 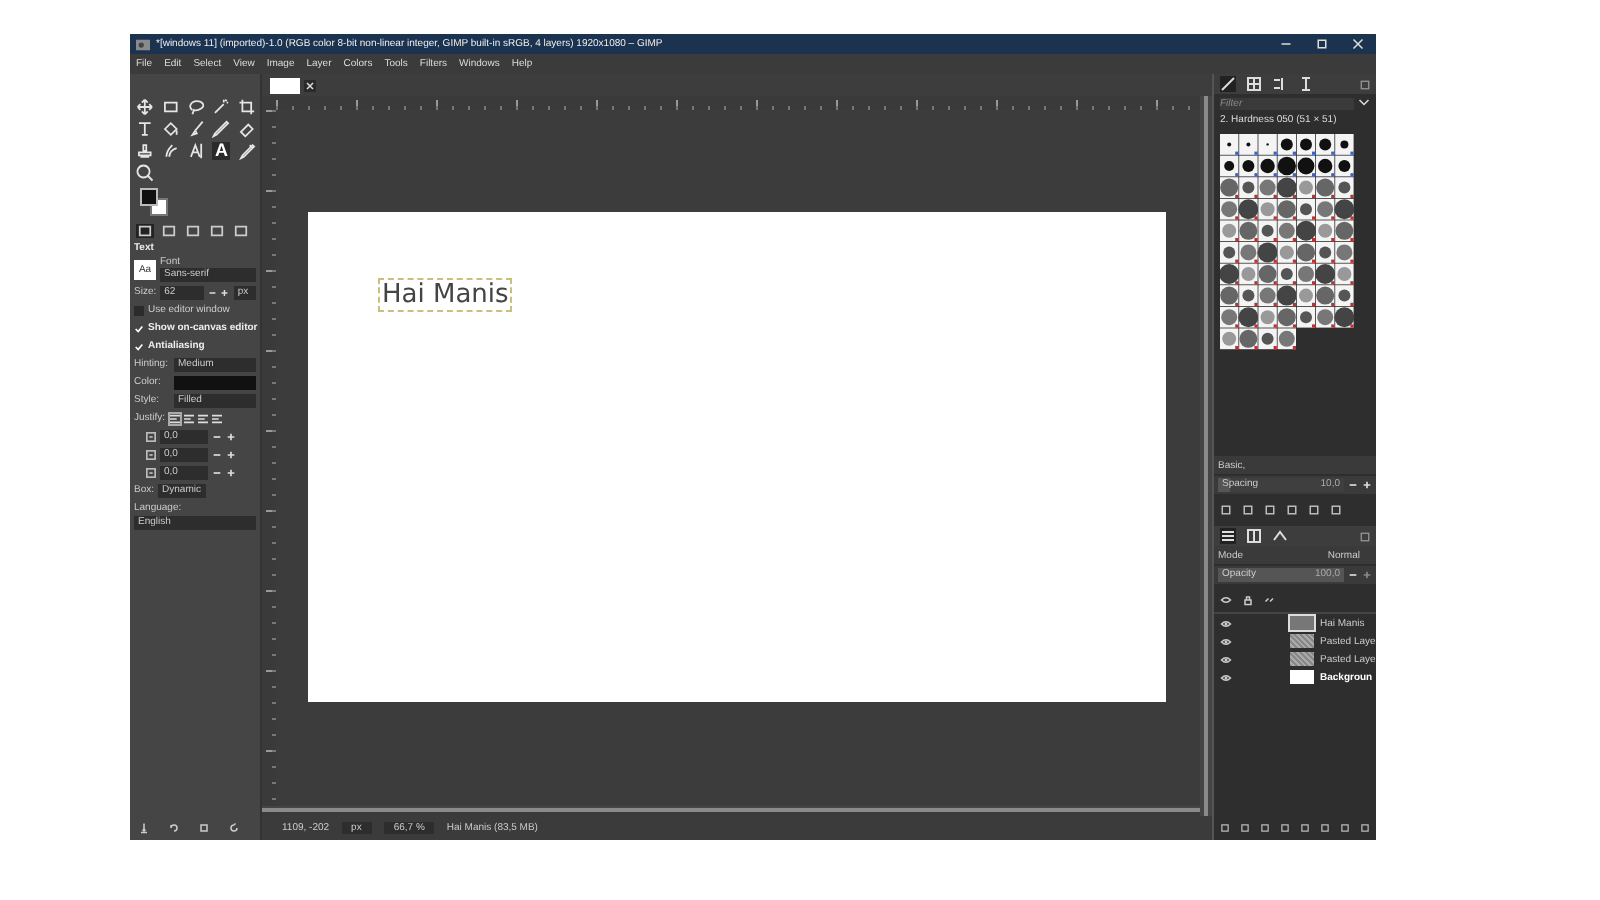 I want to click on grid-icon, so click(x=1254, y=84).